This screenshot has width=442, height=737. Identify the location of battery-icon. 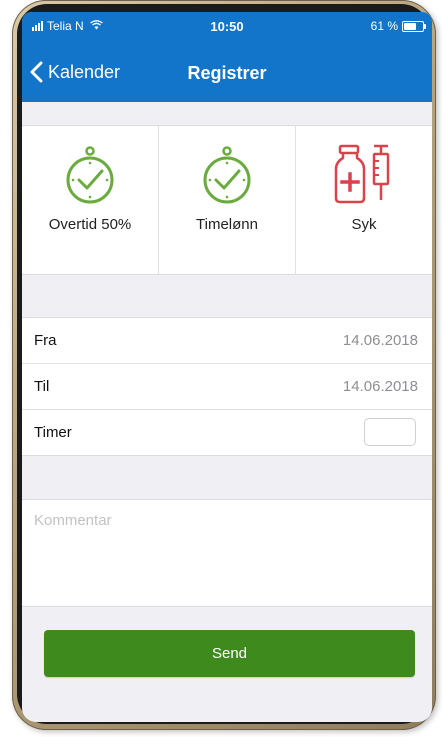
(414, 26).